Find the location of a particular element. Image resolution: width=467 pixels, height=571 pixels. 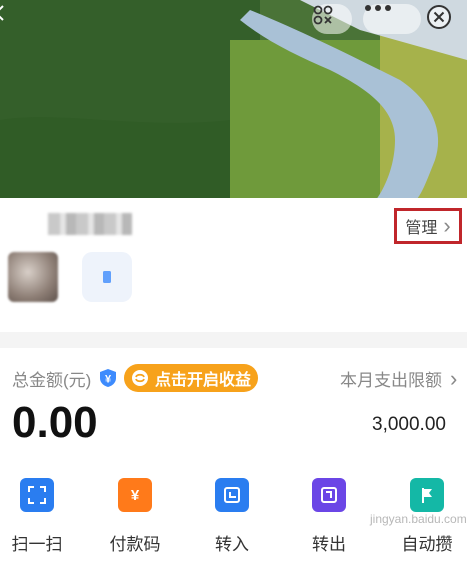

transfer-in-icon is located at coordinates (232, 495).